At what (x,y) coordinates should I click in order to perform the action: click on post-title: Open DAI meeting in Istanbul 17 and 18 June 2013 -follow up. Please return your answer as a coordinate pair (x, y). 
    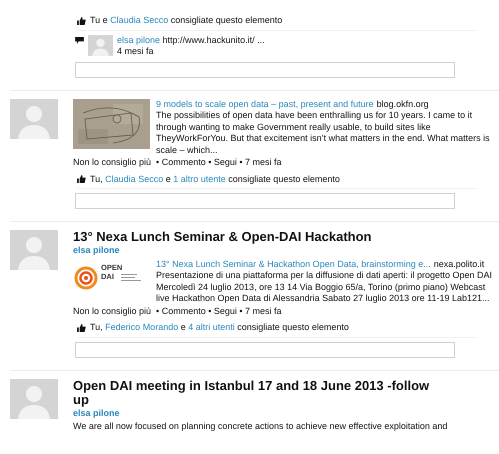
    Looking at the image, I should click on (251, 392).